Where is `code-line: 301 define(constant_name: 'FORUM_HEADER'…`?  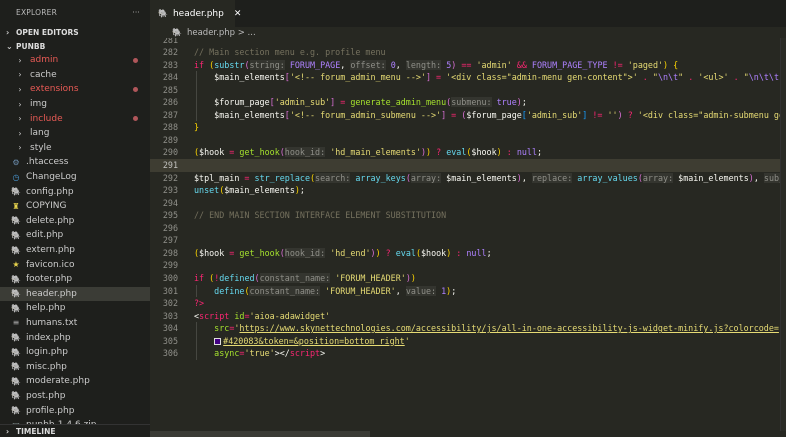
code-line: 301 define(constant_name: 'FORUM_HEADER'… is located at coordinates (465, 291).